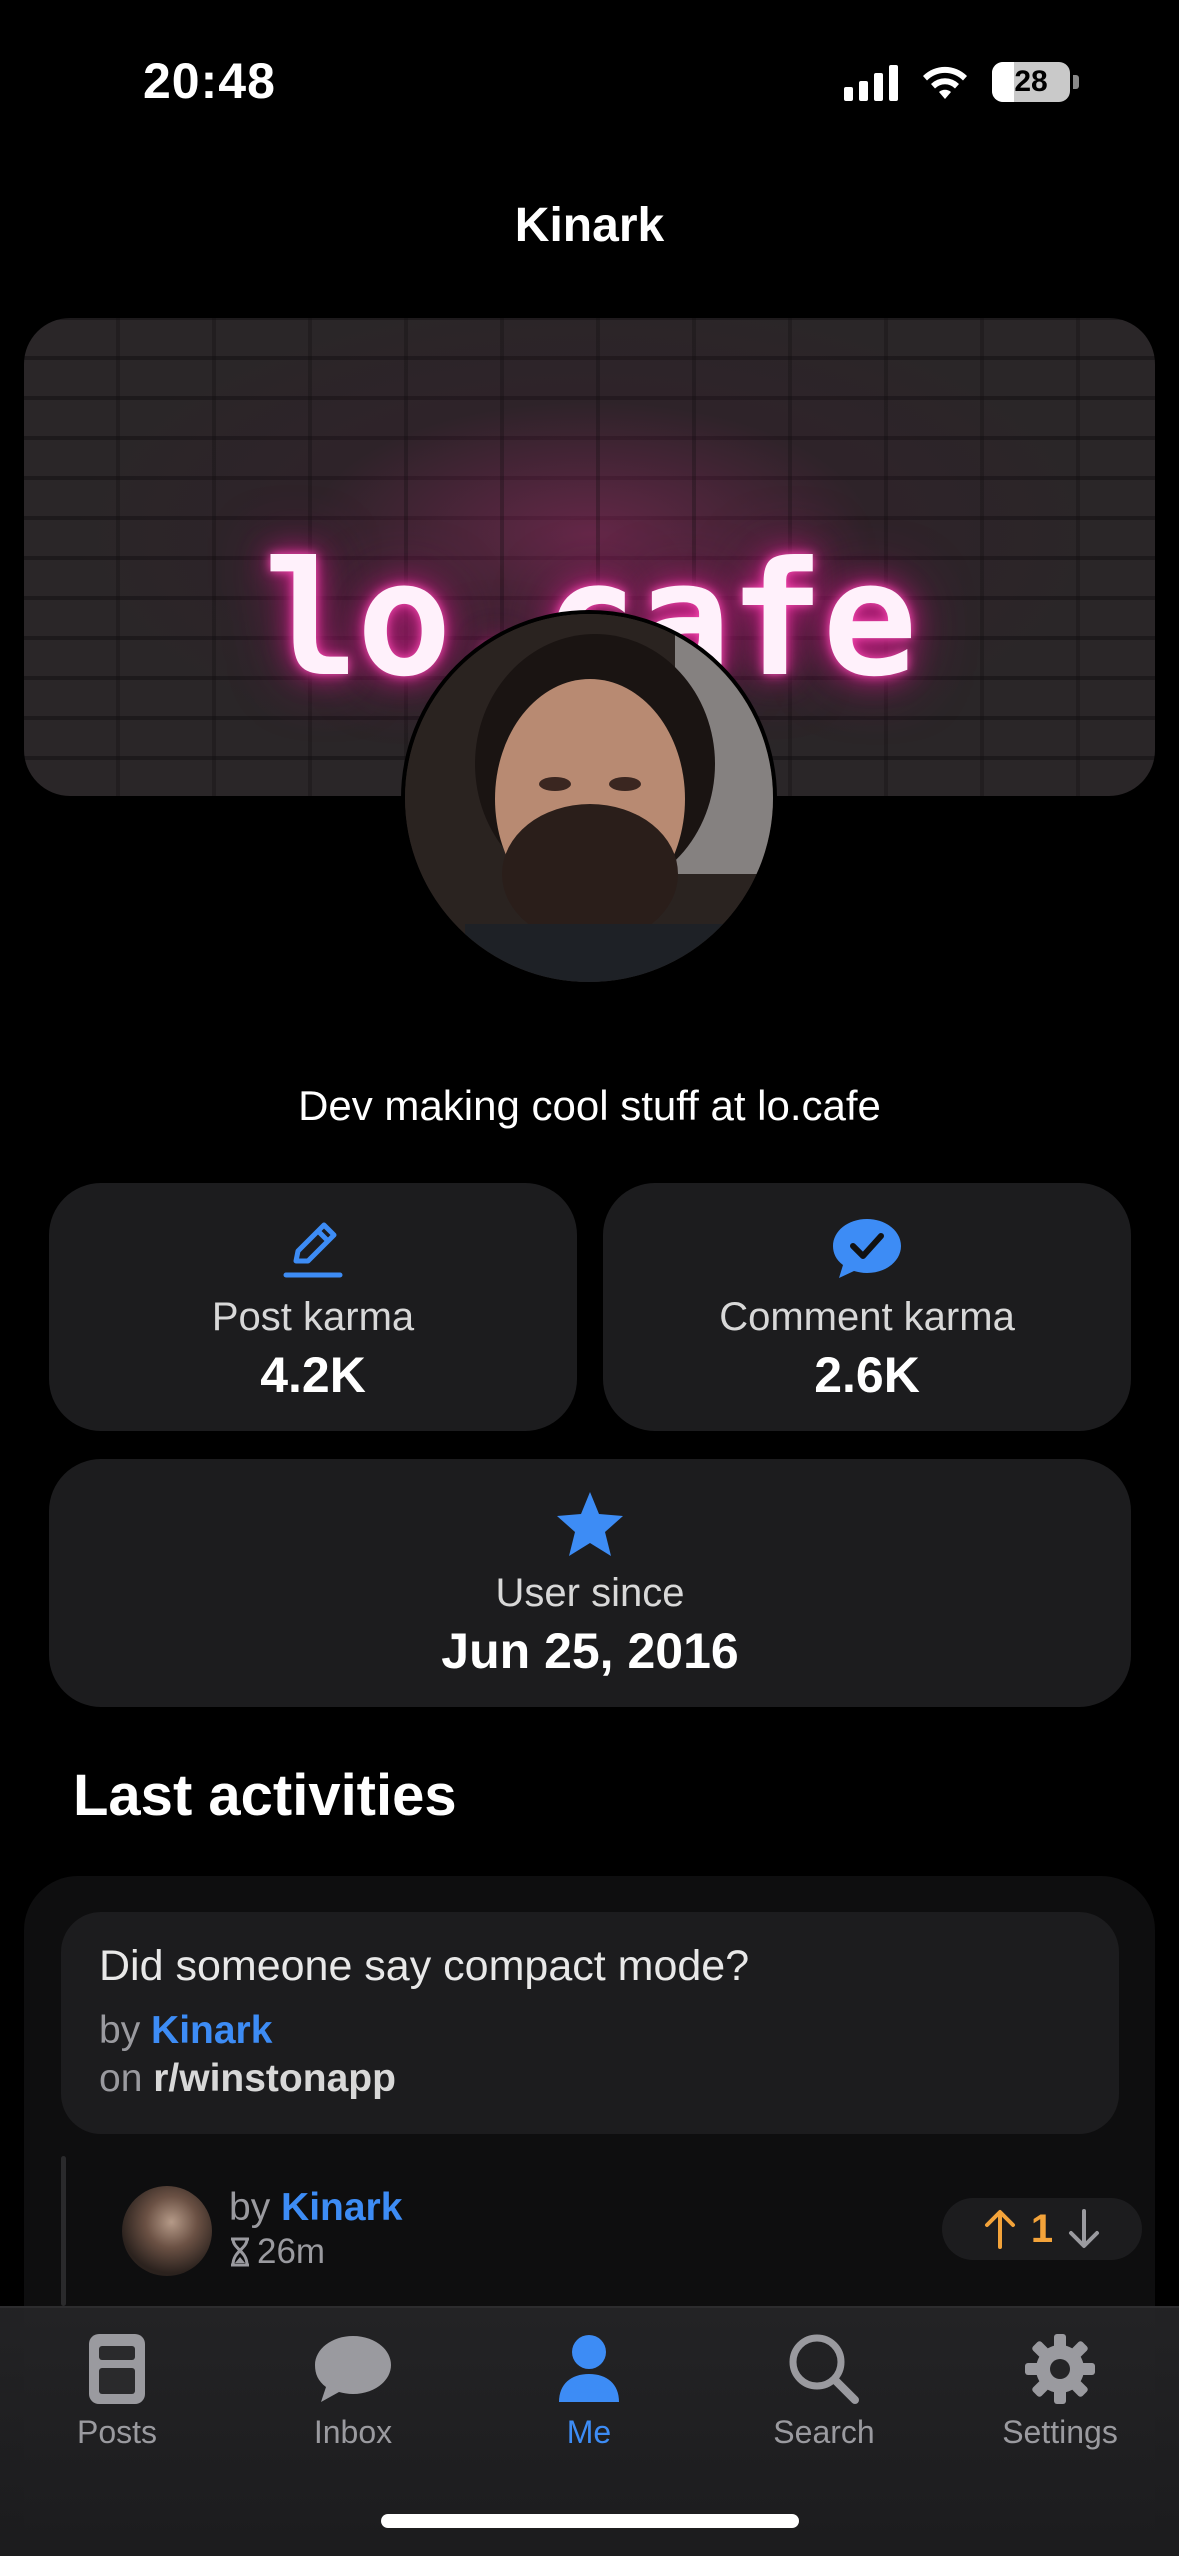 The width and height of the screenshot is (1179, 2556). I want to click on status-icons: 28, so click(961, 82).